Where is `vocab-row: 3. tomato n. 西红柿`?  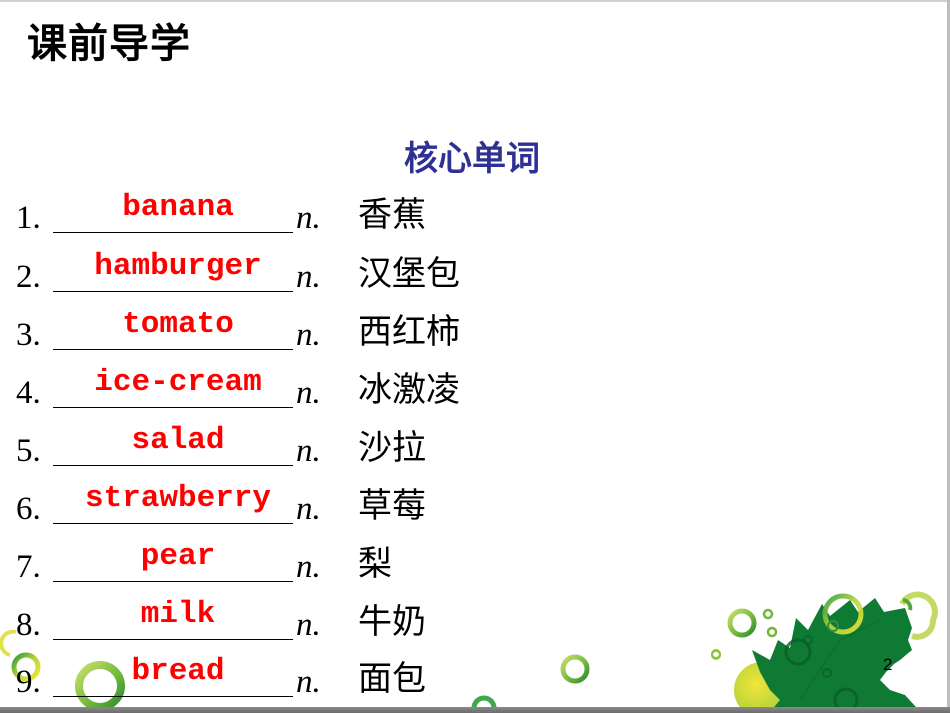 vocab-row: 3. tomato n. 西红柿 is located at coordinates (260, 337).